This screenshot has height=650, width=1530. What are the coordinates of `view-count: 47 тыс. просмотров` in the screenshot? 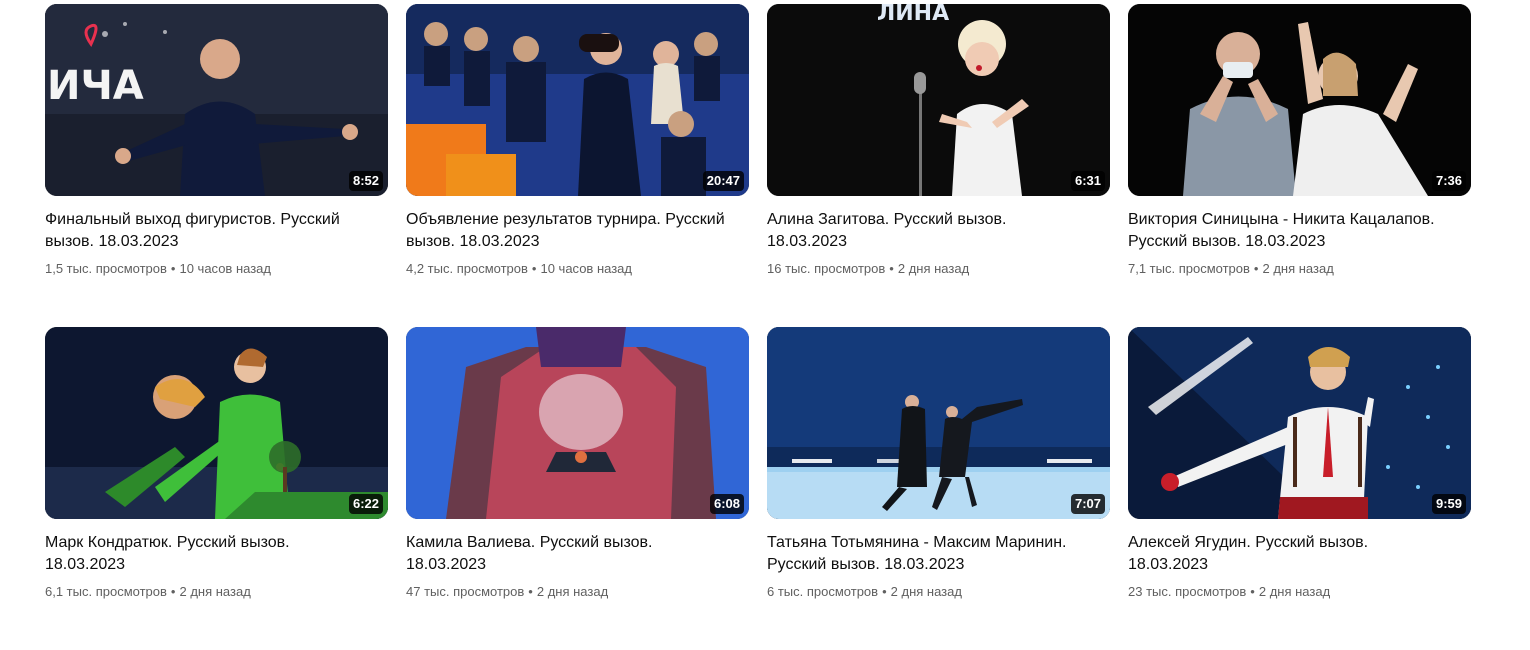 It's located at (465, 591).